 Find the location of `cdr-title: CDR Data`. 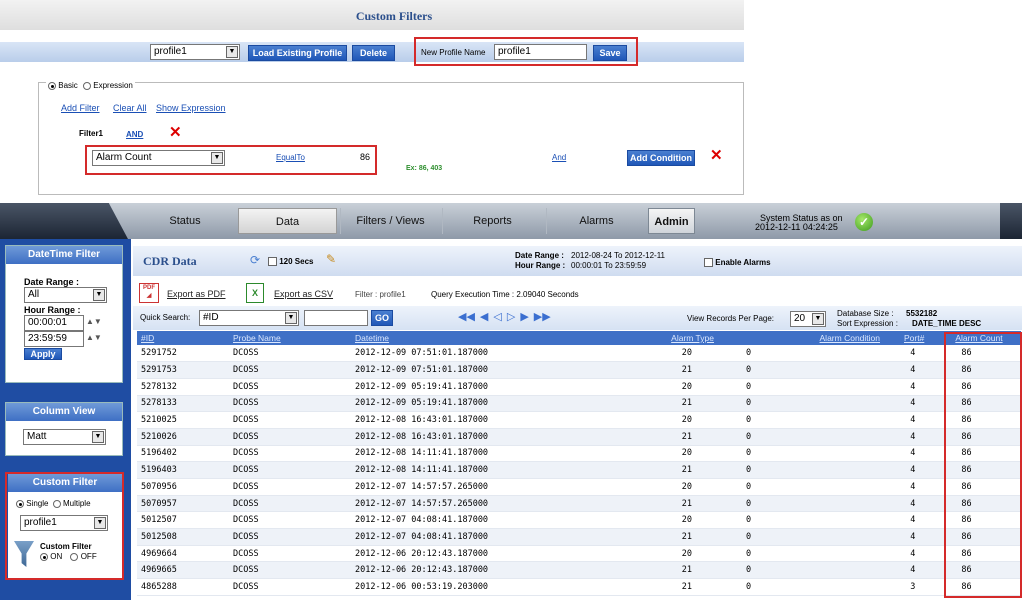

cdr-title: CDR Data is located at coordinates (170, 261).